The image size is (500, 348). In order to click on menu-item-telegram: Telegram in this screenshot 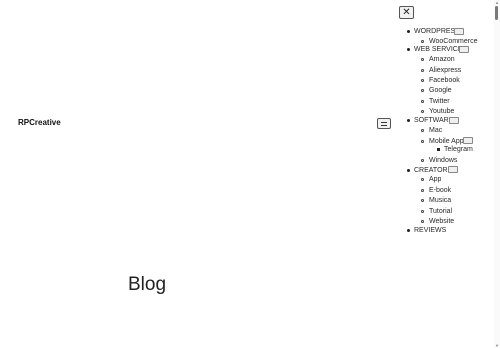, I will do `click(458, 149)`.